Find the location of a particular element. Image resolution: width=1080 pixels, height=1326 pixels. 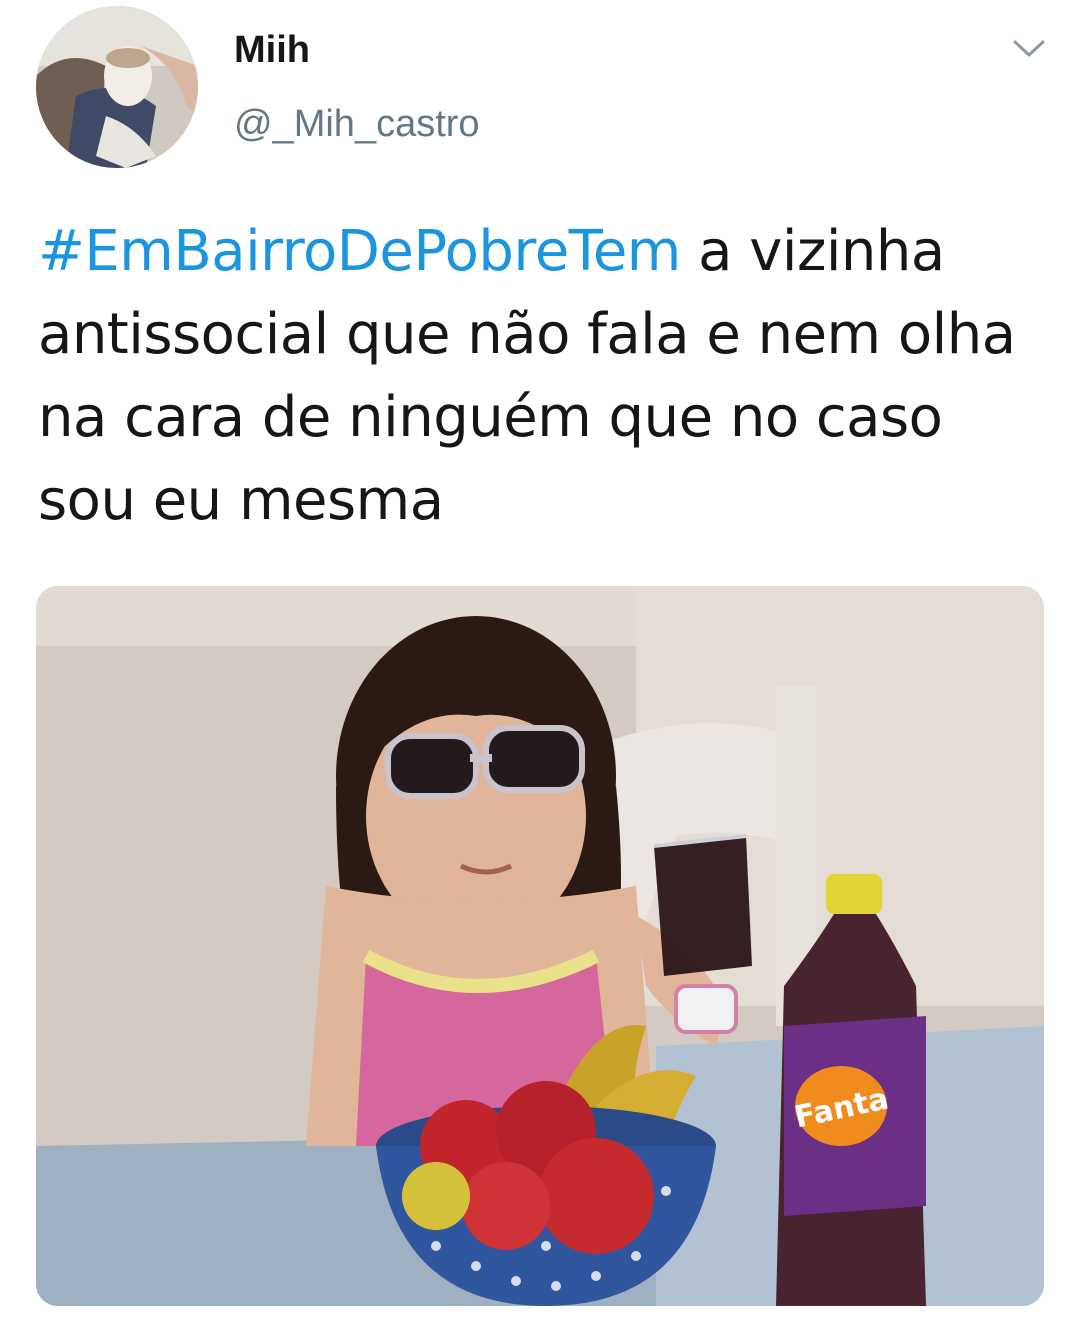

hashtag-link: #EmBairroDePobreTem is located at coordinates (359, 251).